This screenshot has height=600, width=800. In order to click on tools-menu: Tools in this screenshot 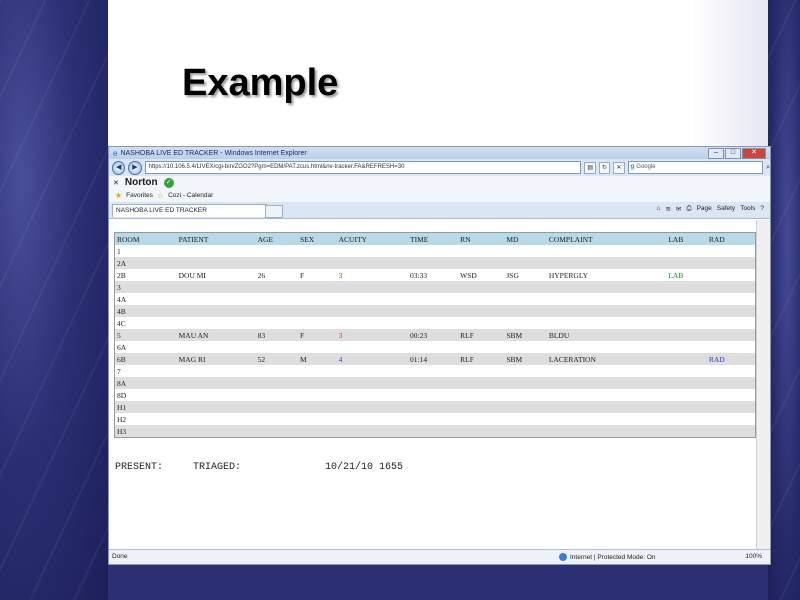, I will do `click(747, 209)`.